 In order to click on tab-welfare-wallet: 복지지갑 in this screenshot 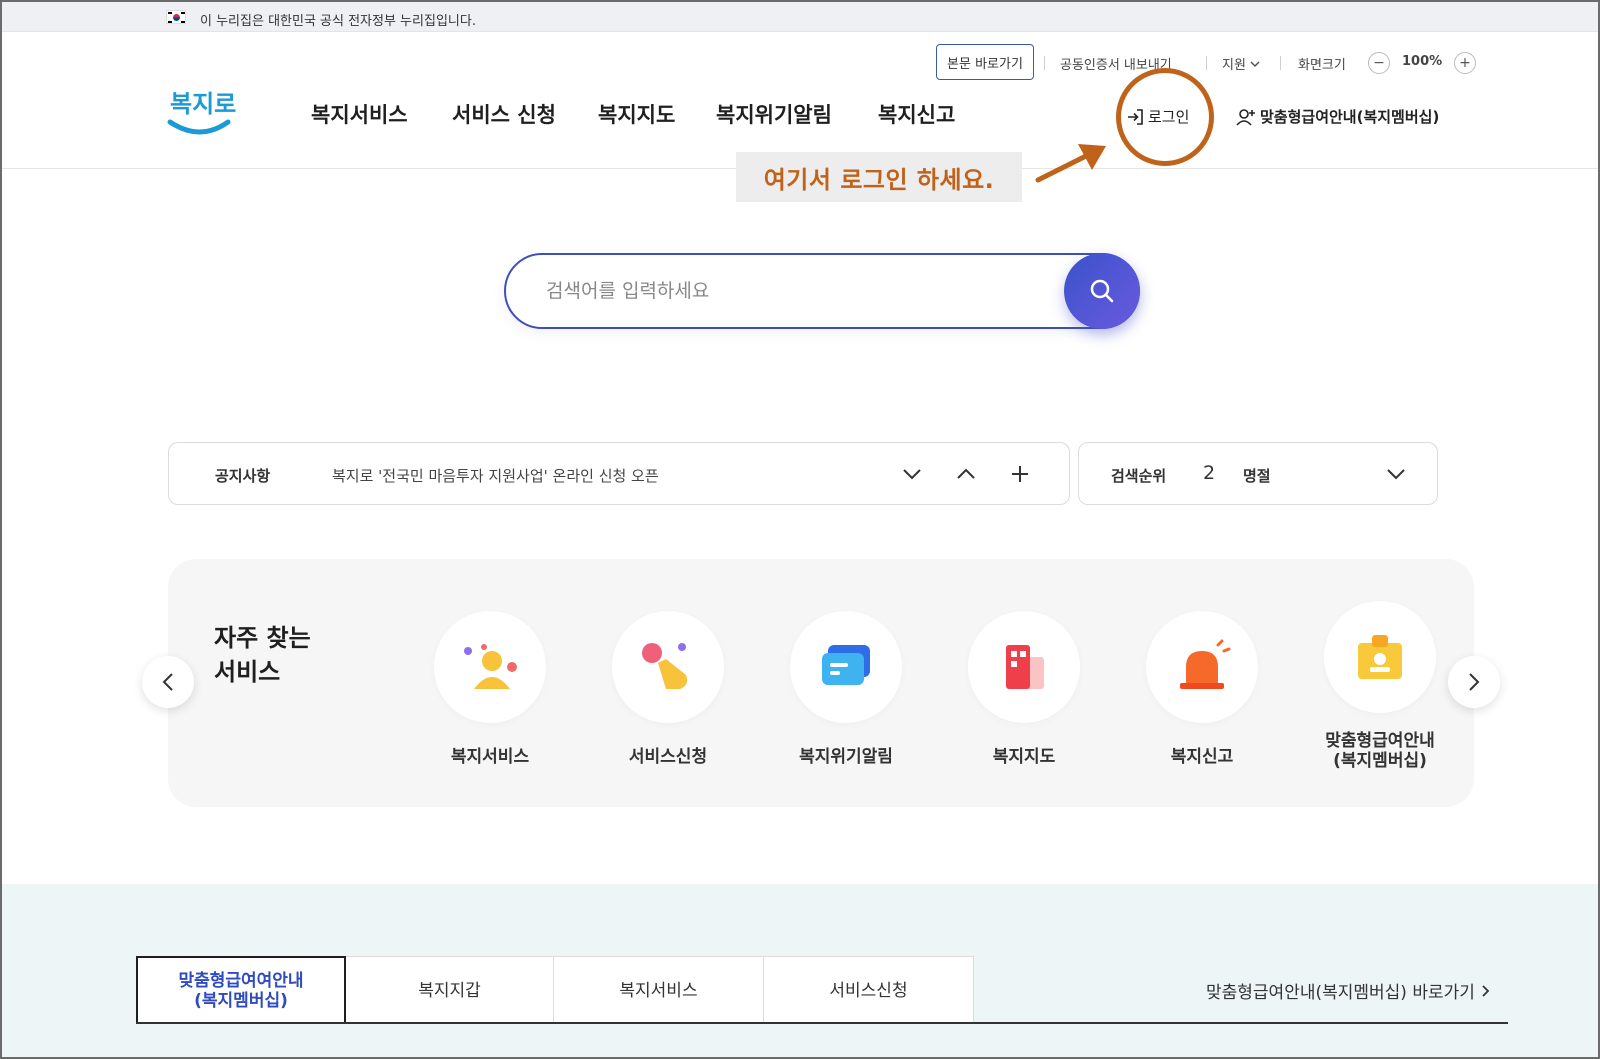, I will do `click(450, 990)`.